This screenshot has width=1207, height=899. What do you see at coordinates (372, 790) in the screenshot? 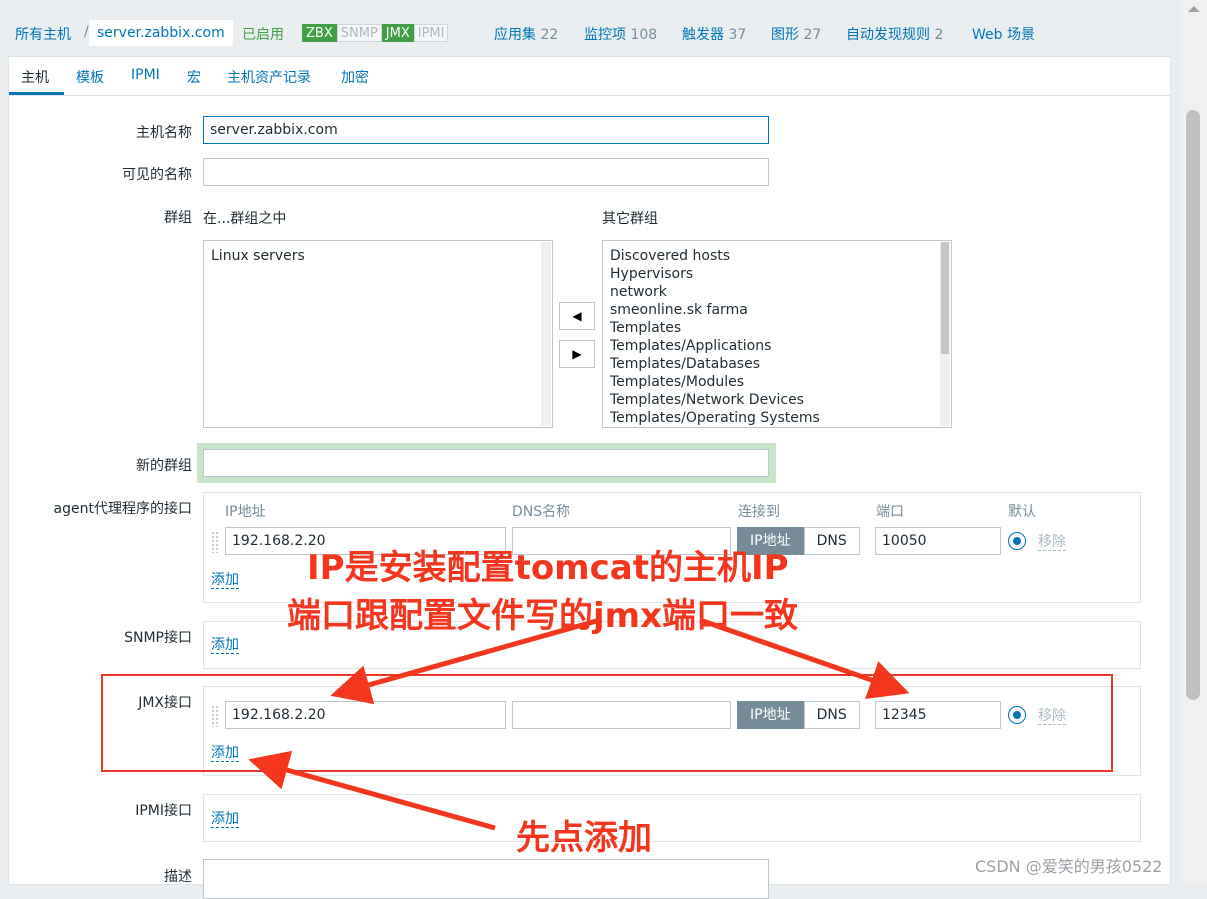
I see `arrow-to-add` at bounding box center [372, 790].